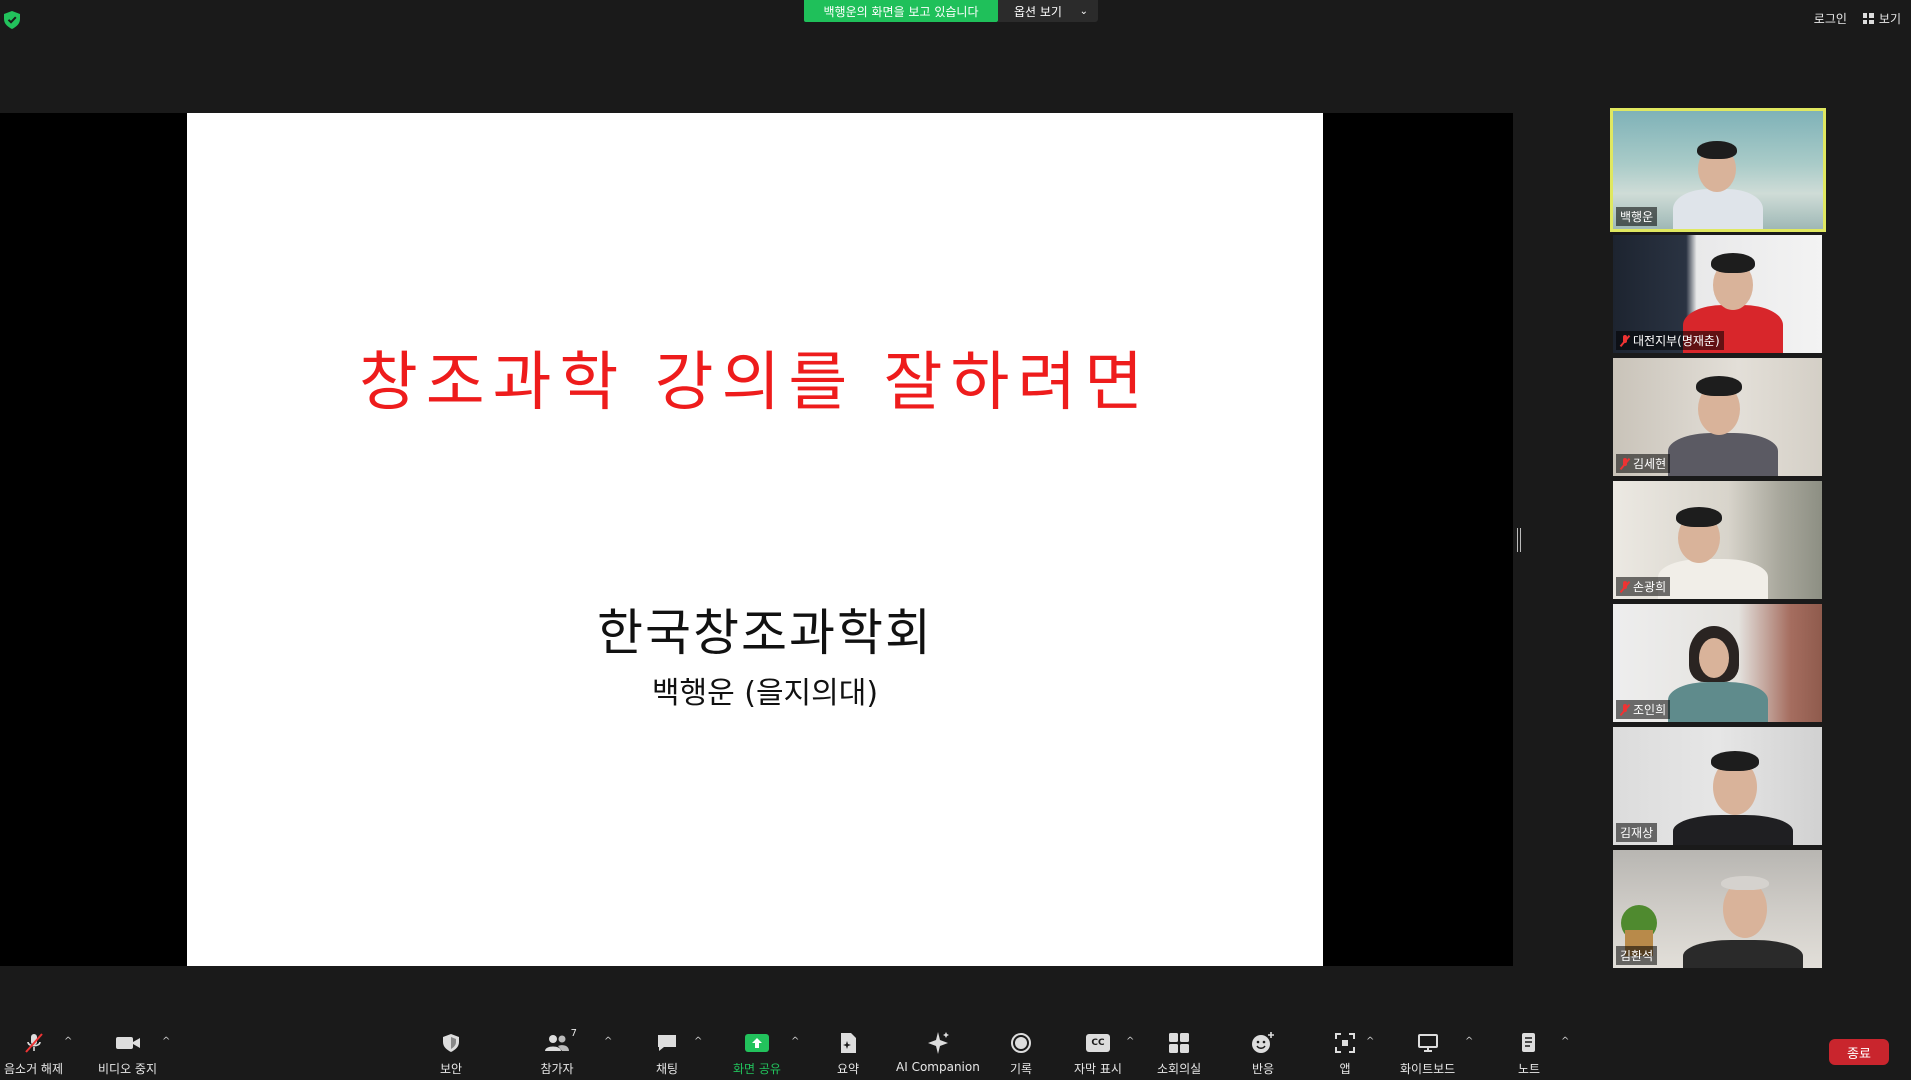  What do you see at coordinates (1083, 11) in the screenshot?
I see `chevron-down-icon: ⌄` at bounding box center [1083, 11].